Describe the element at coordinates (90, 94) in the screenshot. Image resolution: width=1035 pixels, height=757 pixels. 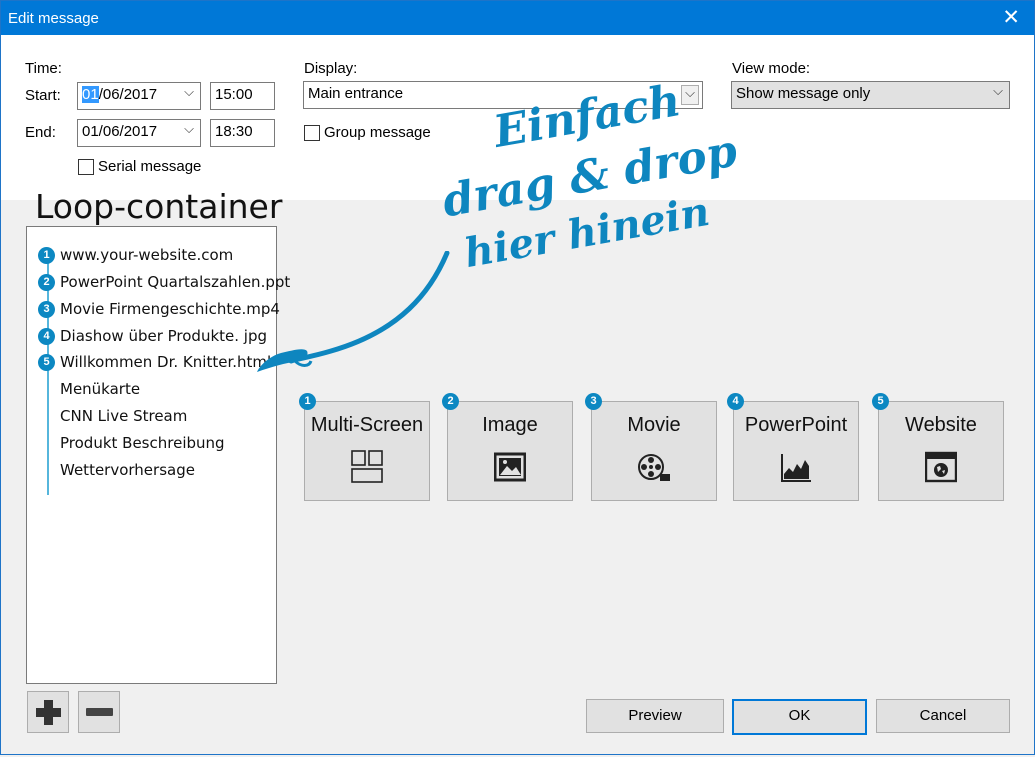
I see `start-date-selected-part: 01` at that location.